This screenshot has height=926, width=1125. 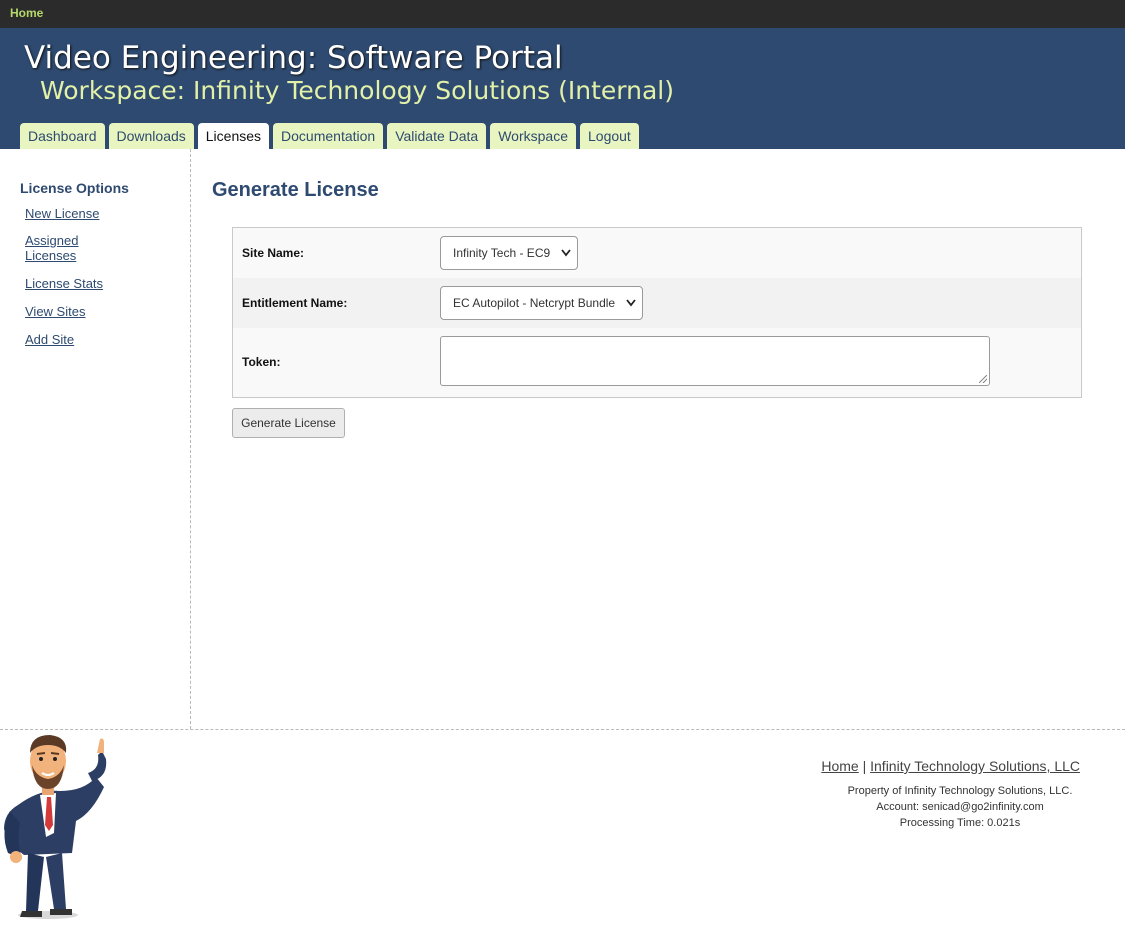 I want to click on sidebar-item: Add Site, so click(x=75, y=340).